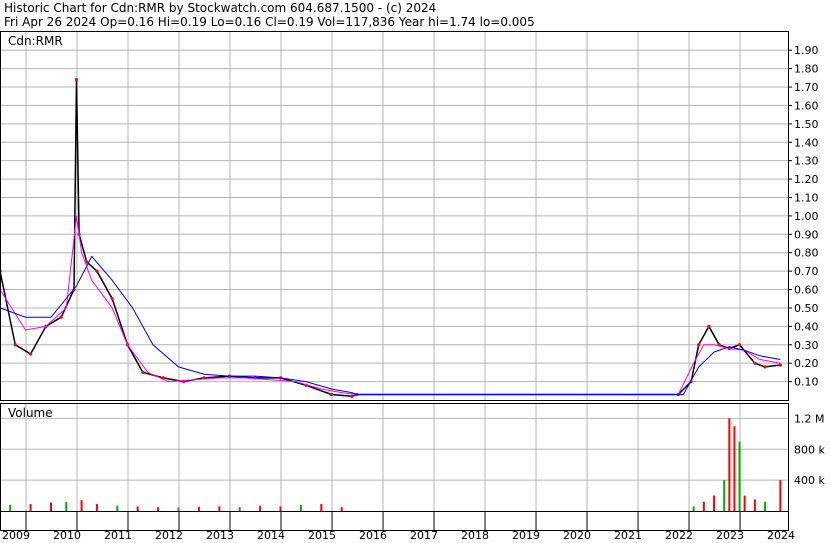  I want to click on y-tick-label: 0.80, so click(806, 253).